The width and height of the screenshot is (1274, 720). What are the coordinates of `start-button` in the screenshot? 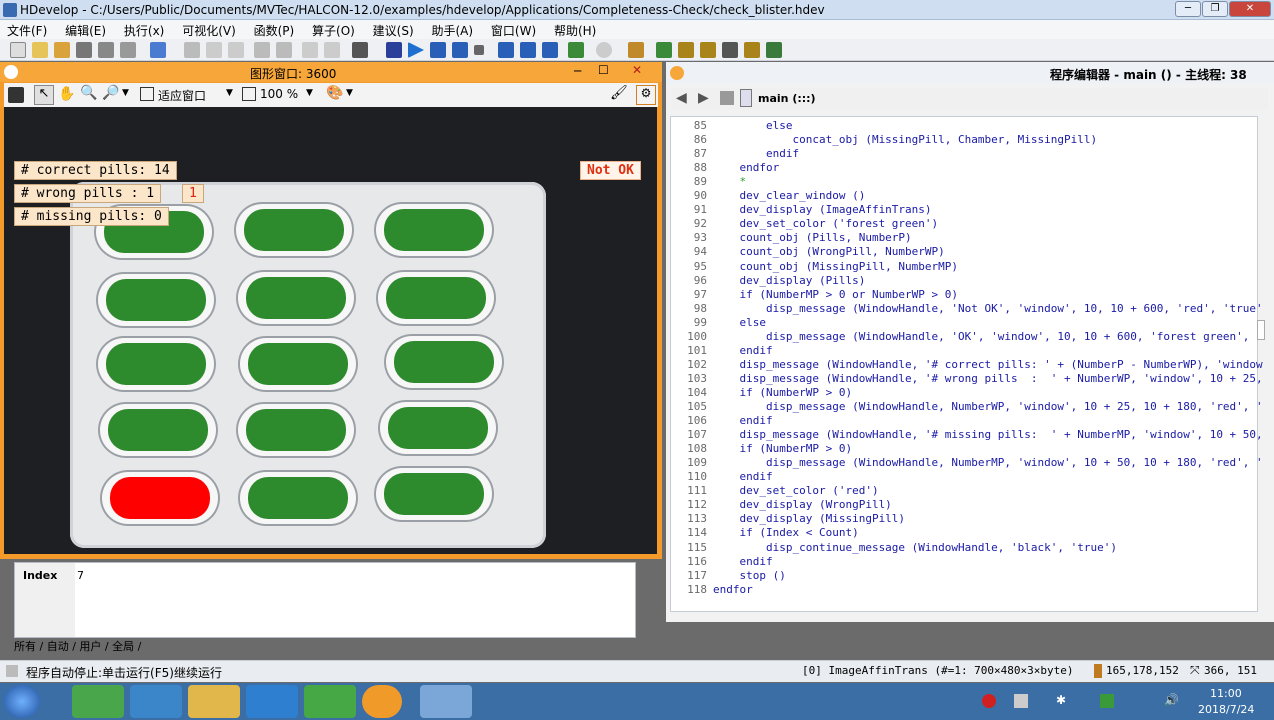 It's located at (22, 701).